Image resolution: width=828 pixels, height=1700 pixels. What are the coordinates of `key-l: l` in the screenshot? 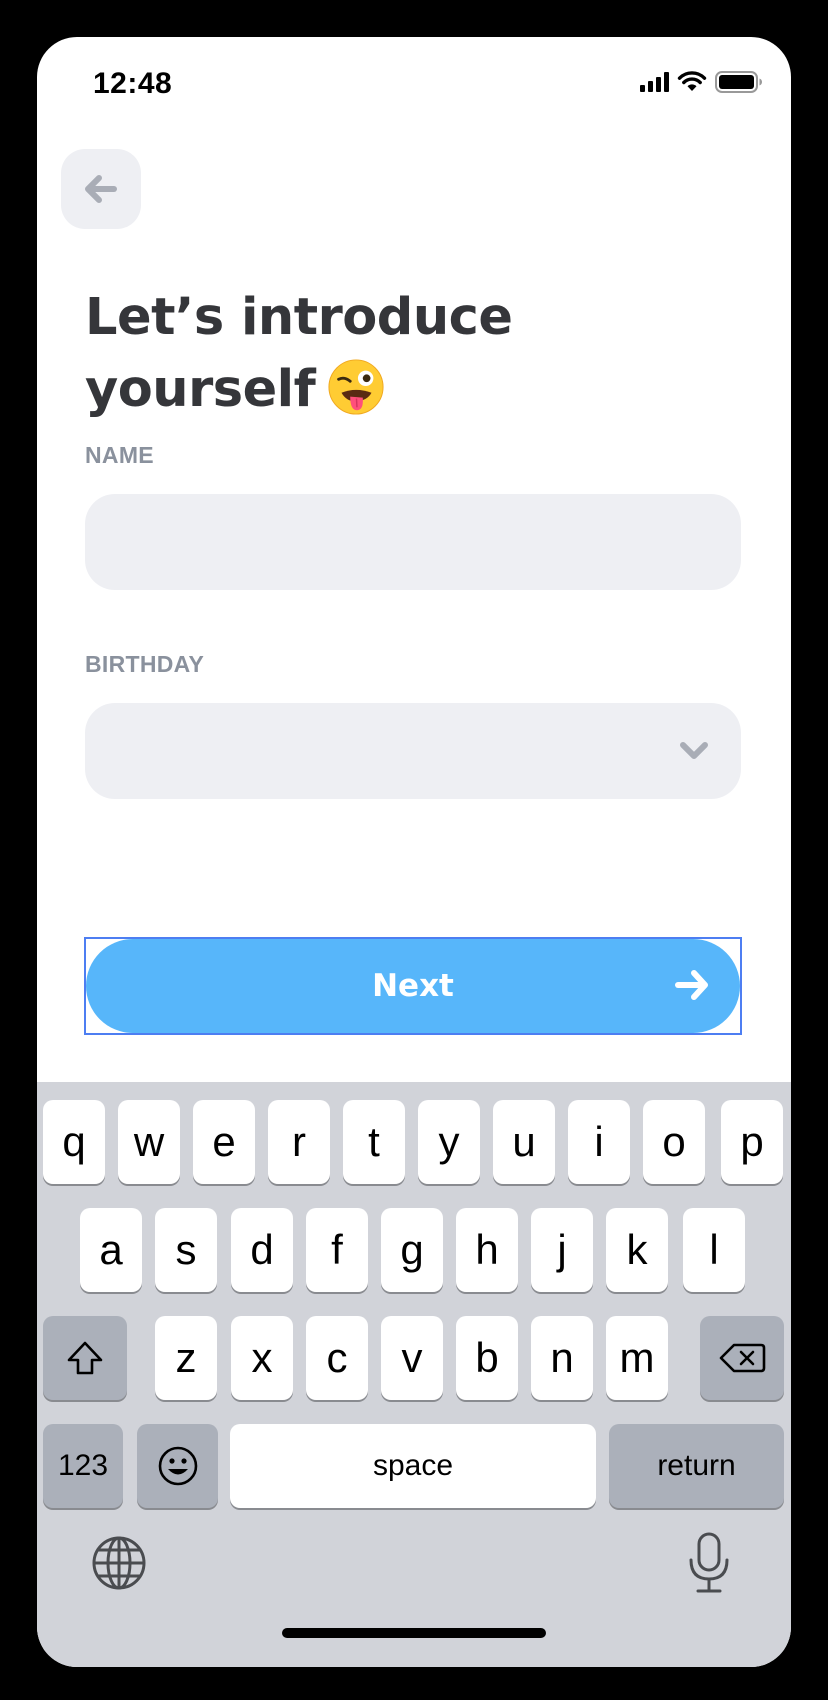 It's located at (714, 1250).